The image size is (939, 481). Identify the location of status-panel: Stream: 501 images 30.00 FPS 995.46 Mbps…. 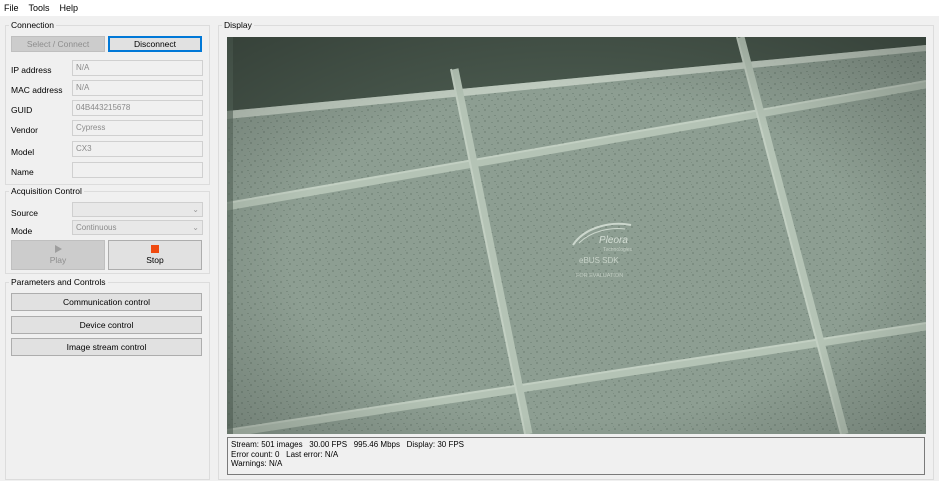
(576, 456).